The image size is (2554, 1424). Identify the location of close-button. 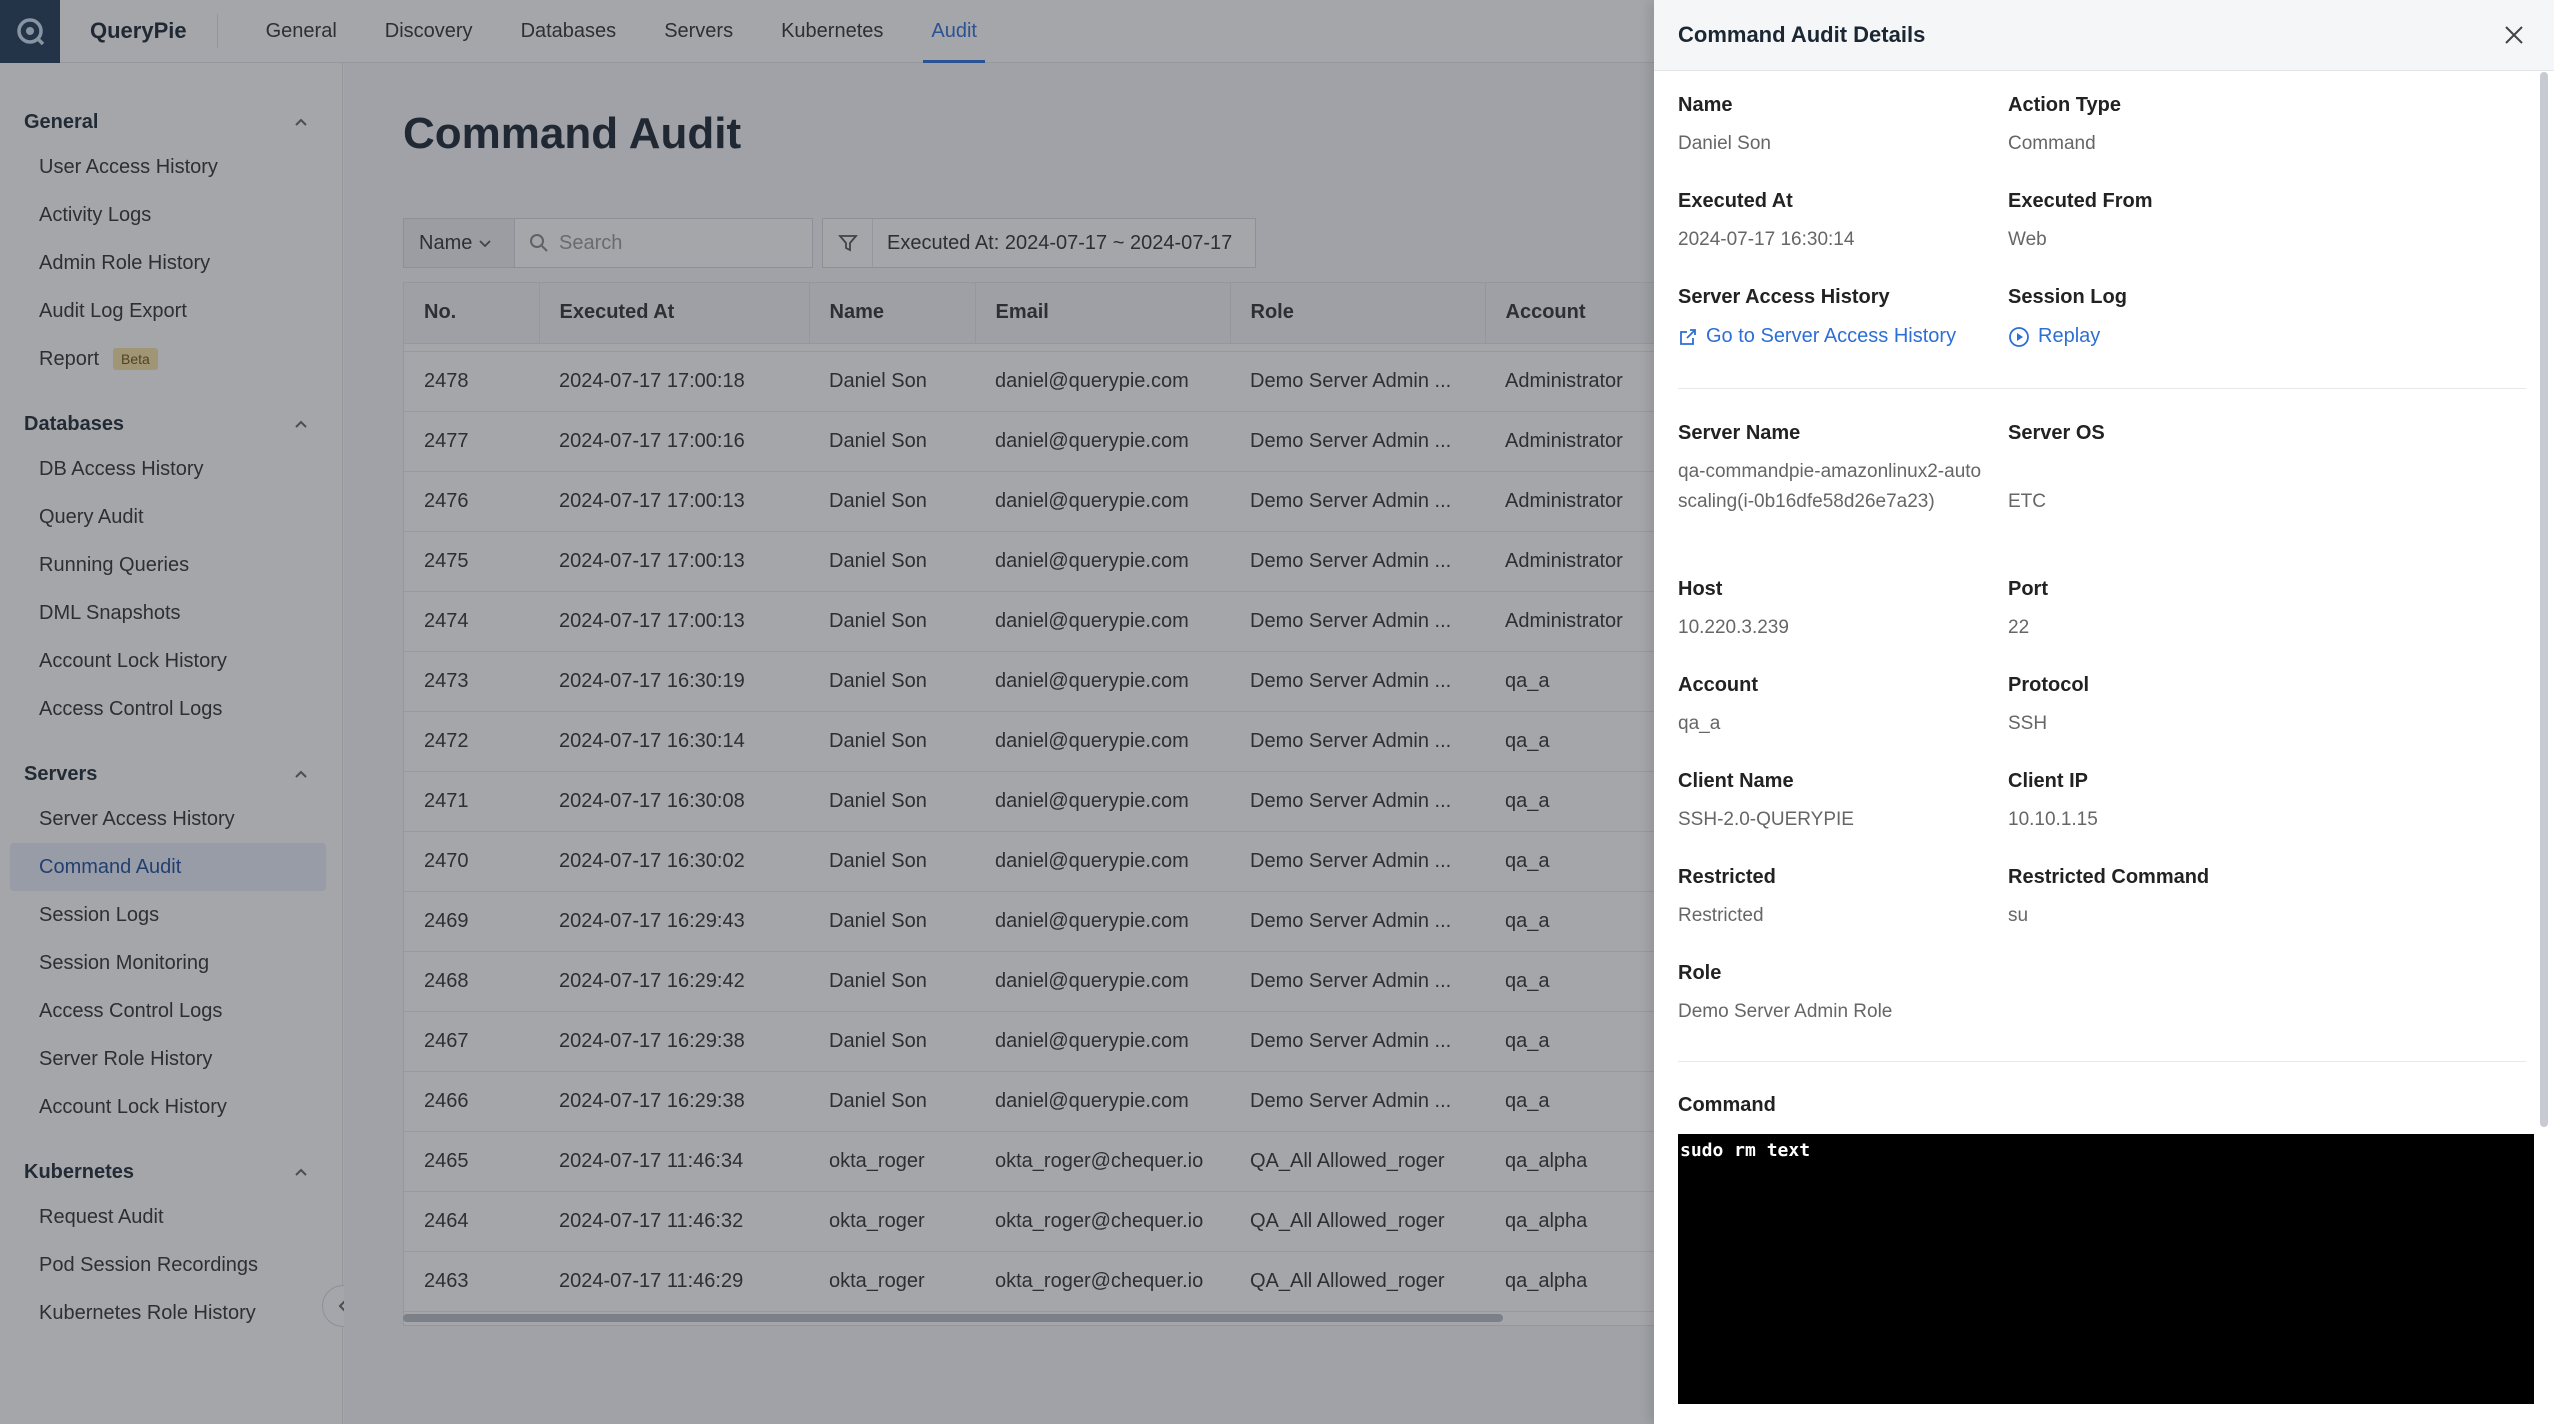
(2514, 35).